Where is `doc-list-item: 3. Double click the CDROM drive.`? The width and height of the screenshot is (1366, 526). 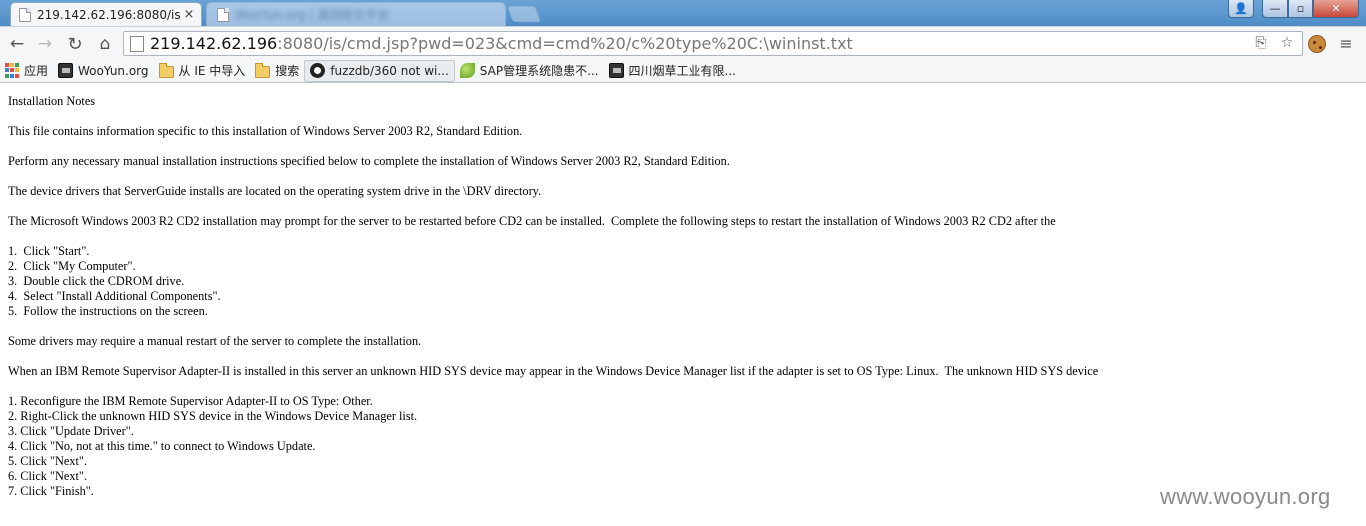 doc-list-item: 3. Double click the CDROM drive. is located at coordinates (96, 281).